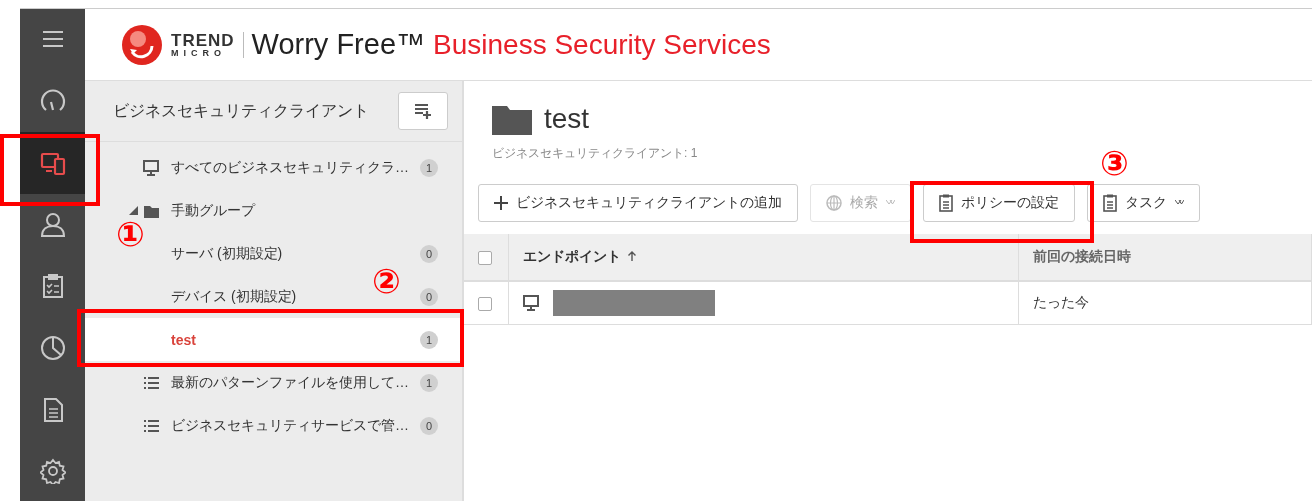 The height and width of the screenshot is (501, 1312). I want to click on add-list-icon, so click(423, 111).